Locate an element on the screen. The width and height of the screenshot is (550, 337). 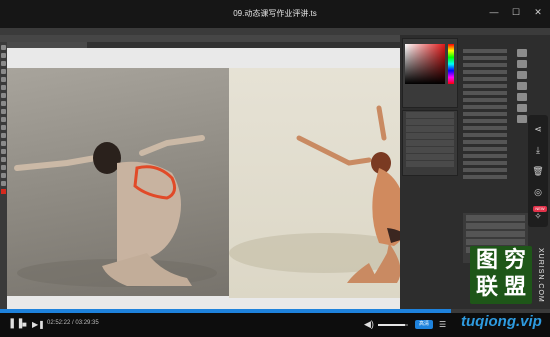
window-controls: — ☐ ✕ is located at coordinates (516, 12).